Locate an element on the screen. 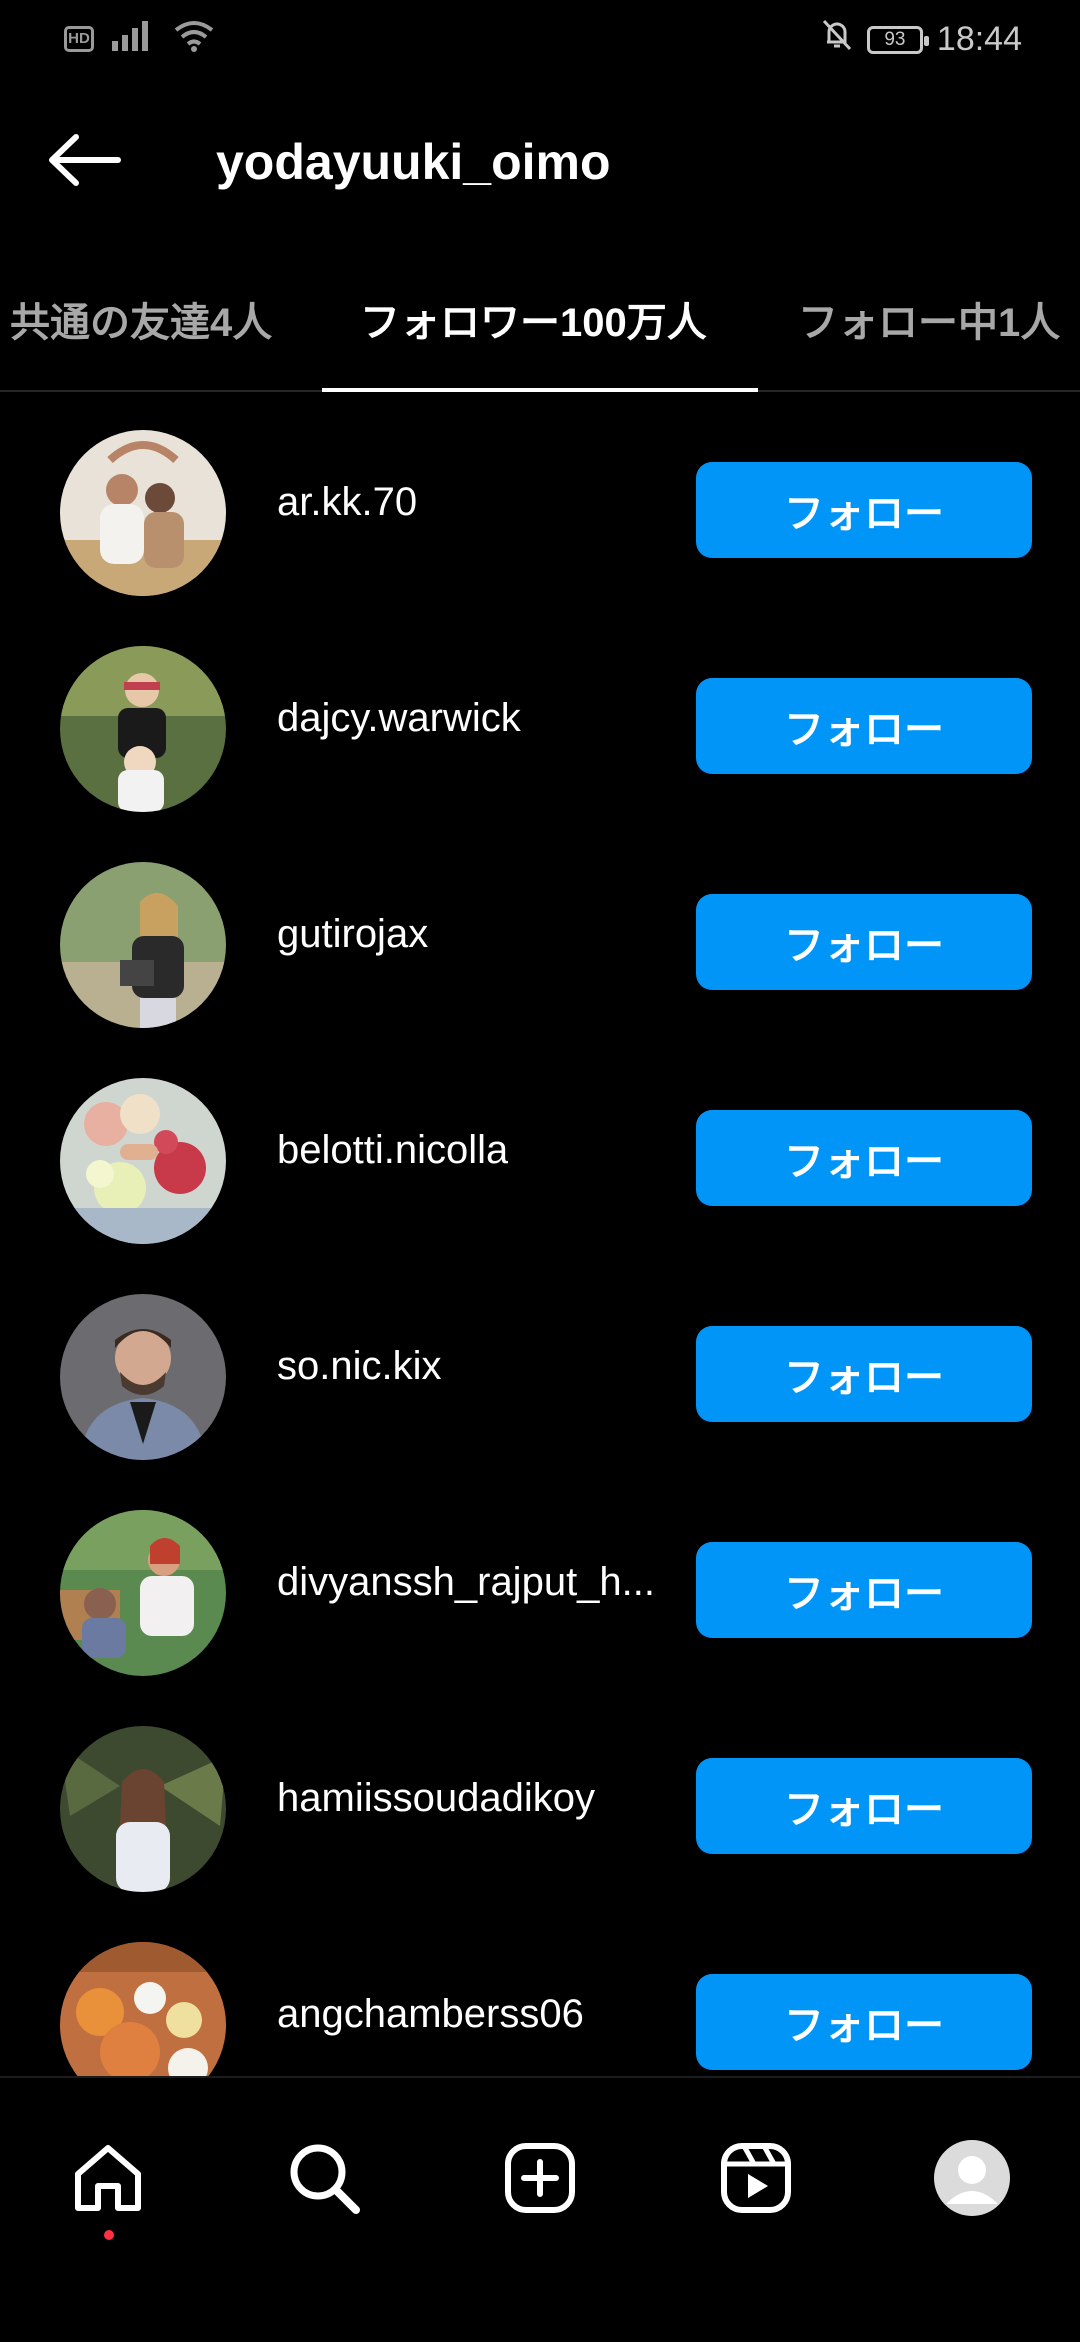 This screenshot has height=2342, width=1080. tab-mutual-friends: 共通の友達4人 is located at coordinates (141, 319).